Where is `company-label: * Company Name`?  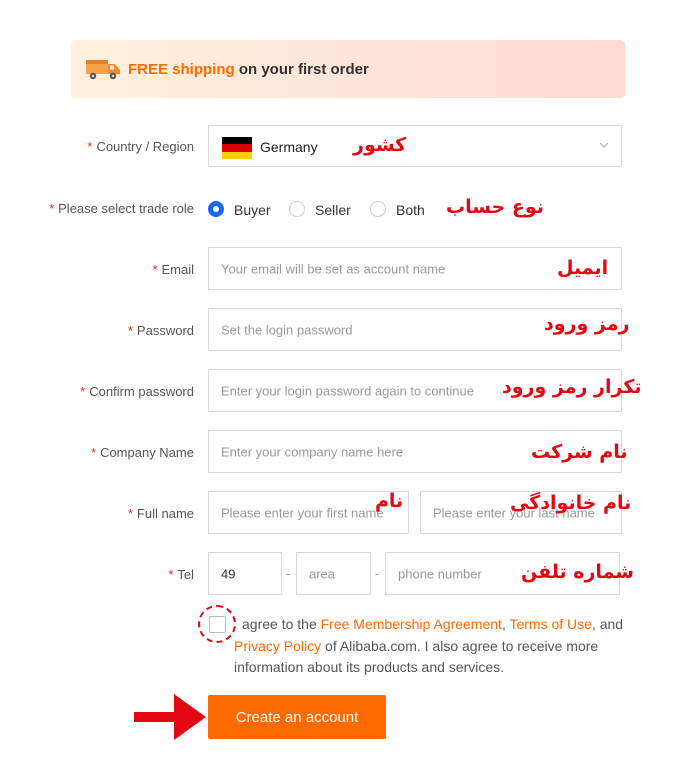 company-label: * Company Name is located at coordinates (142, 452).